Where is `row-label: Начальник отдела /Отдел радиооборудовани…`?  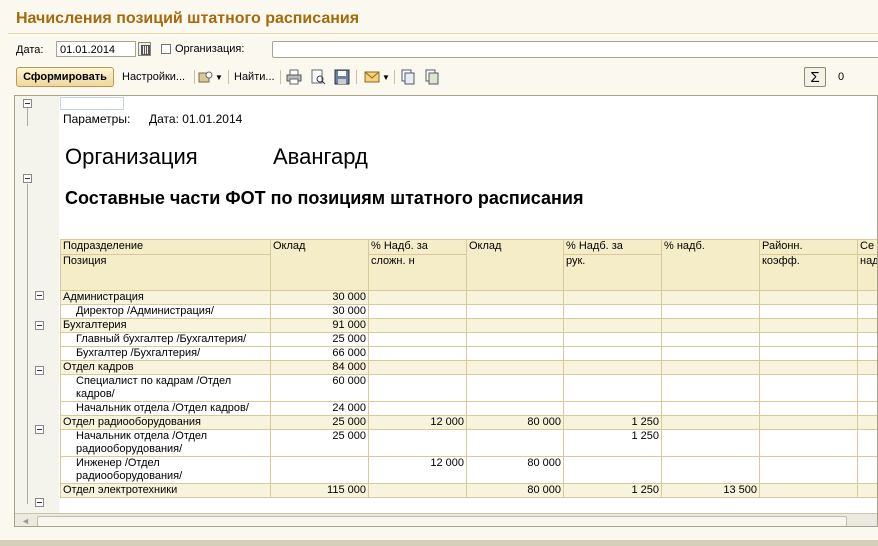
row-label: Начальник отдела /Отдел радиооборудовани… is located at coordinates (165, 443).